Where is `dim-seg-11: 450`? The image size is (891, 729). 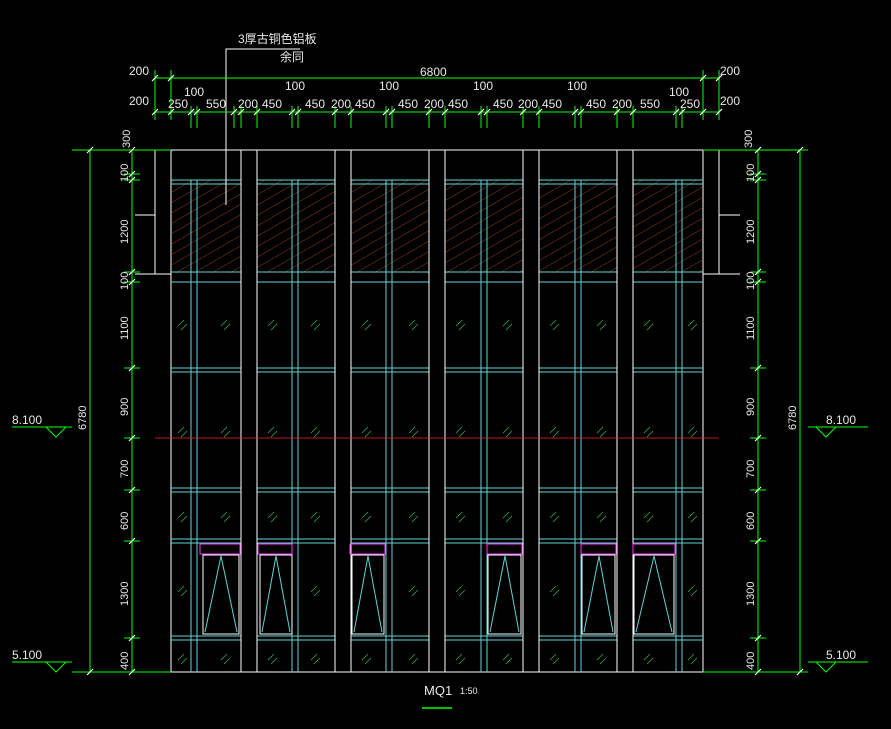
dim-seg-11: 450 is located at coordinates (503, 104).